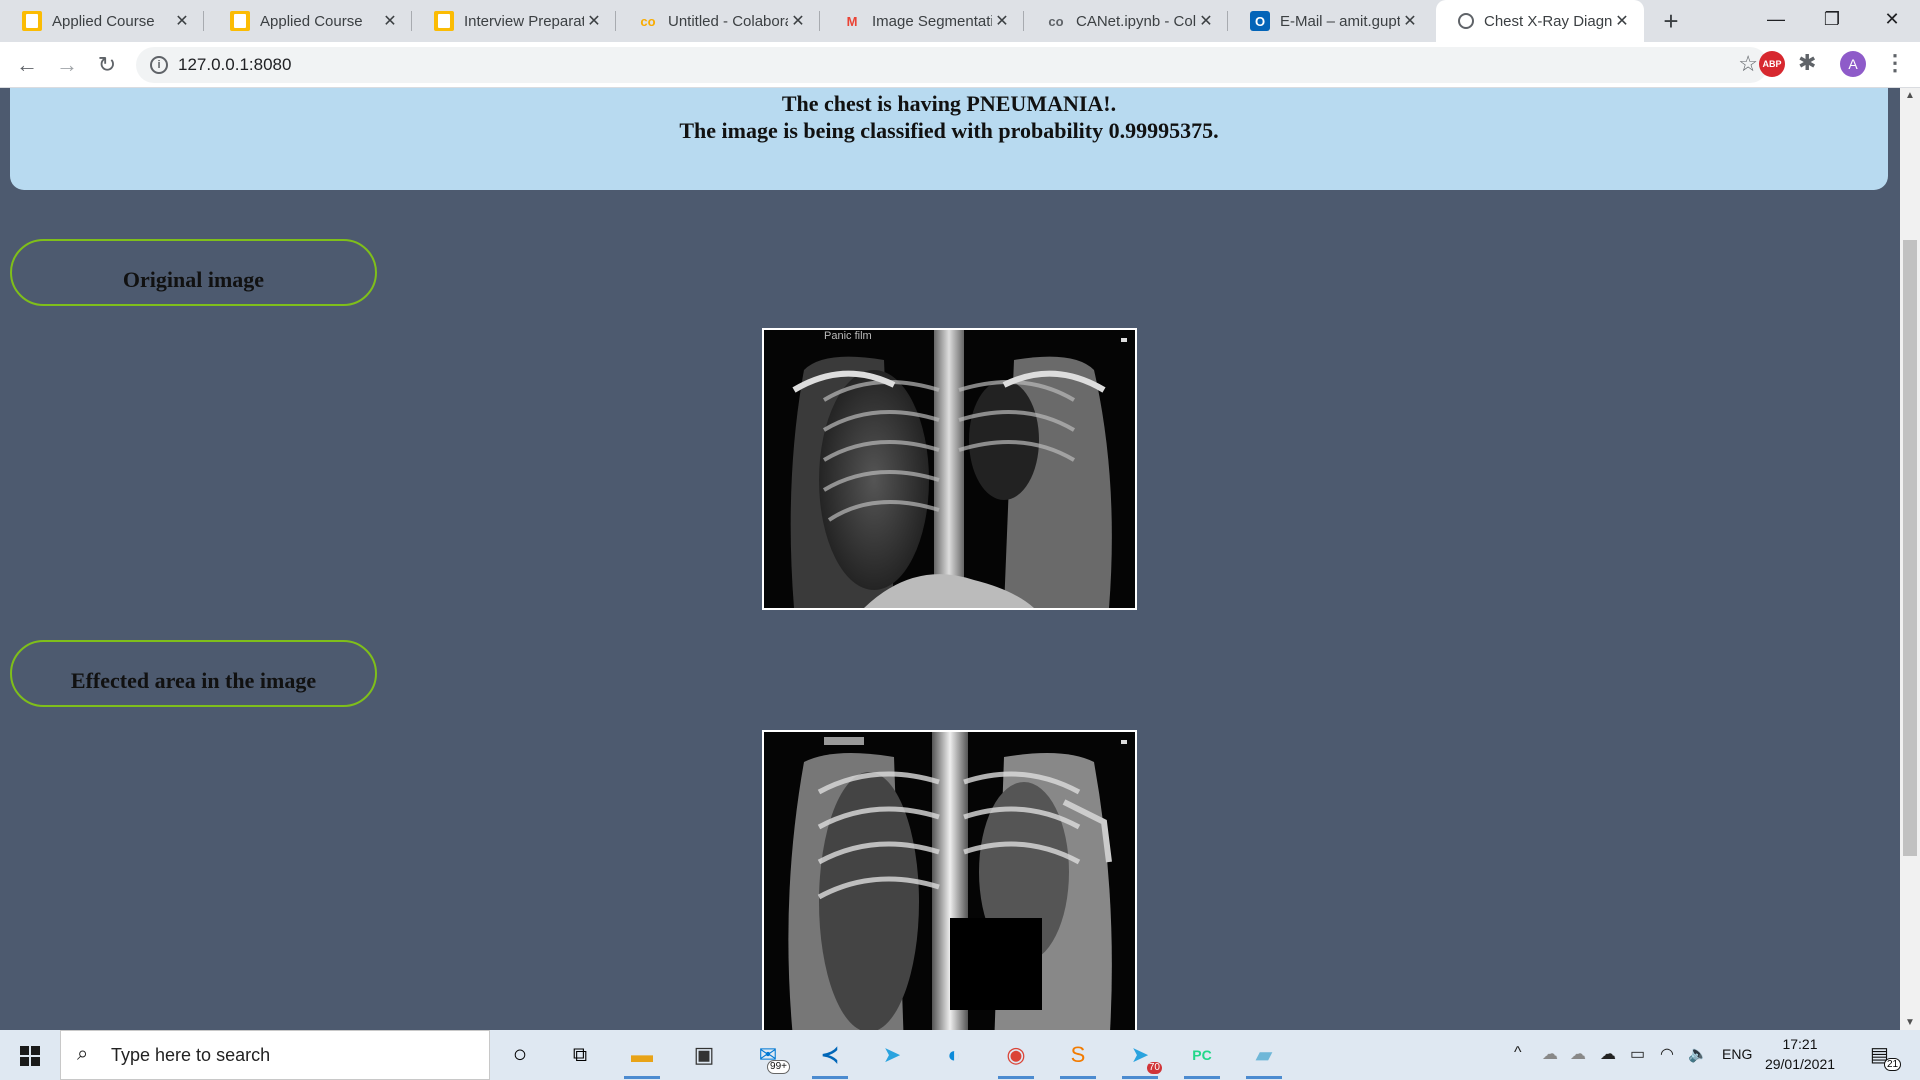  I want to click on battery-icon: ▭, so click(1637, 1054).